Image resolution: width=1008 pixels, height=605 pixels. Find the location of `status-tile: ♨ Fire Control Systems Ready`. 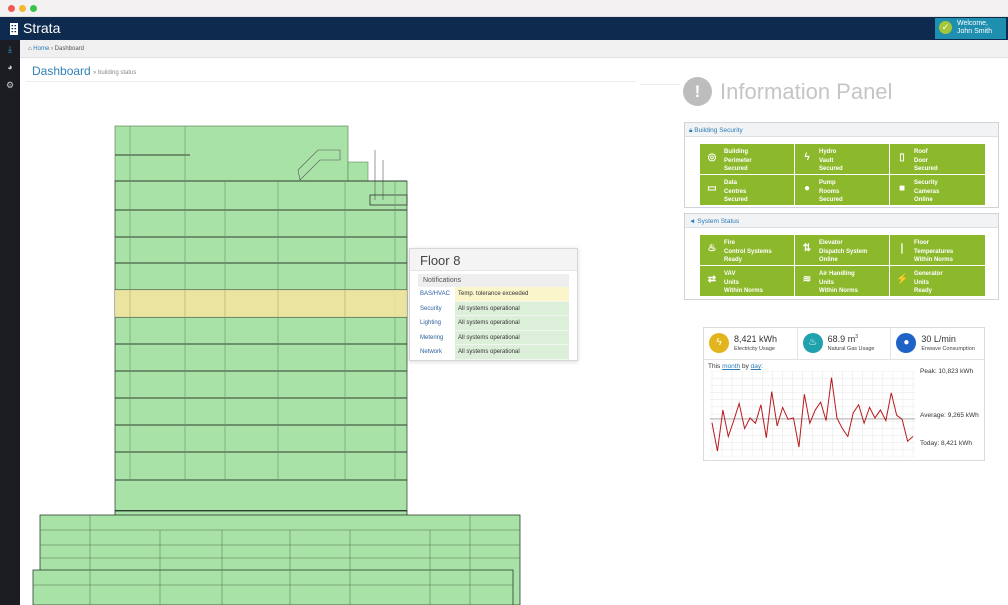

status-tile: ♨ Fire Control Systems Ready is located at coordinates (747, 250).